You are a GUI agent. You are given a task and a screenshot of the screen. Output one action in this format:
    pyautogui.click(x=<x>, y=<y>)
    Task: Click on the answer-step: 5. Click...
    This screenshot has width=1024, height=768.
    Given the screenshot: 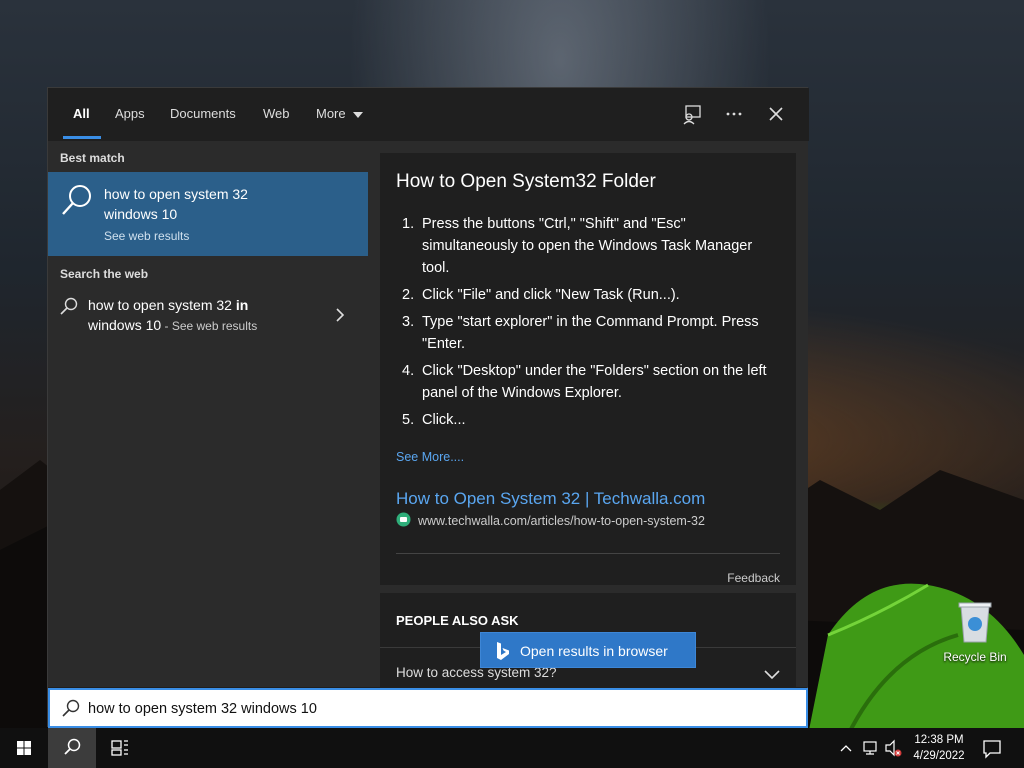 What is the action you would take?
    pyautogui.click(x=434, y=420)
    